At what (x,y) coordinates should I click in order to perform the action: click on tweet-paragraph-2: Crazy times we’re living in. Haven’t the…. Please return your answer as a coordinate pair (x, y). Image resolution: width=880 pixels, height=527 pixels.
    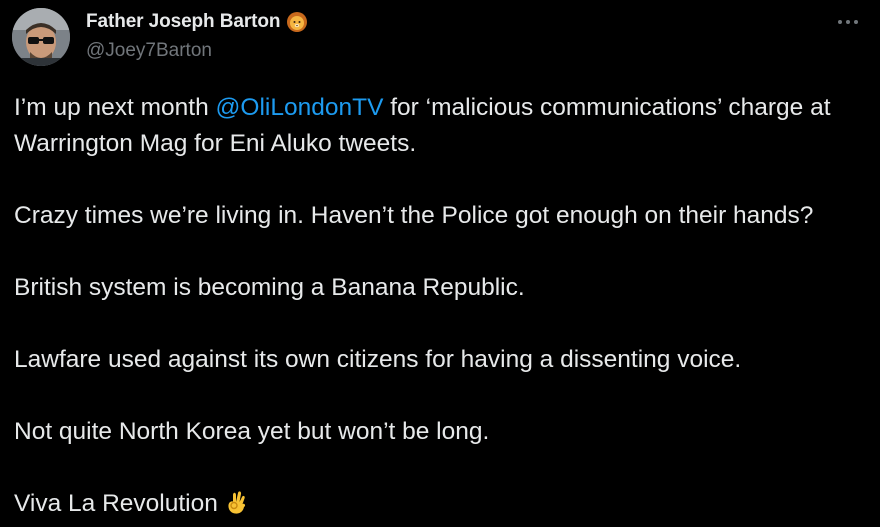
    Looking at the image, I should click on (414, 215).